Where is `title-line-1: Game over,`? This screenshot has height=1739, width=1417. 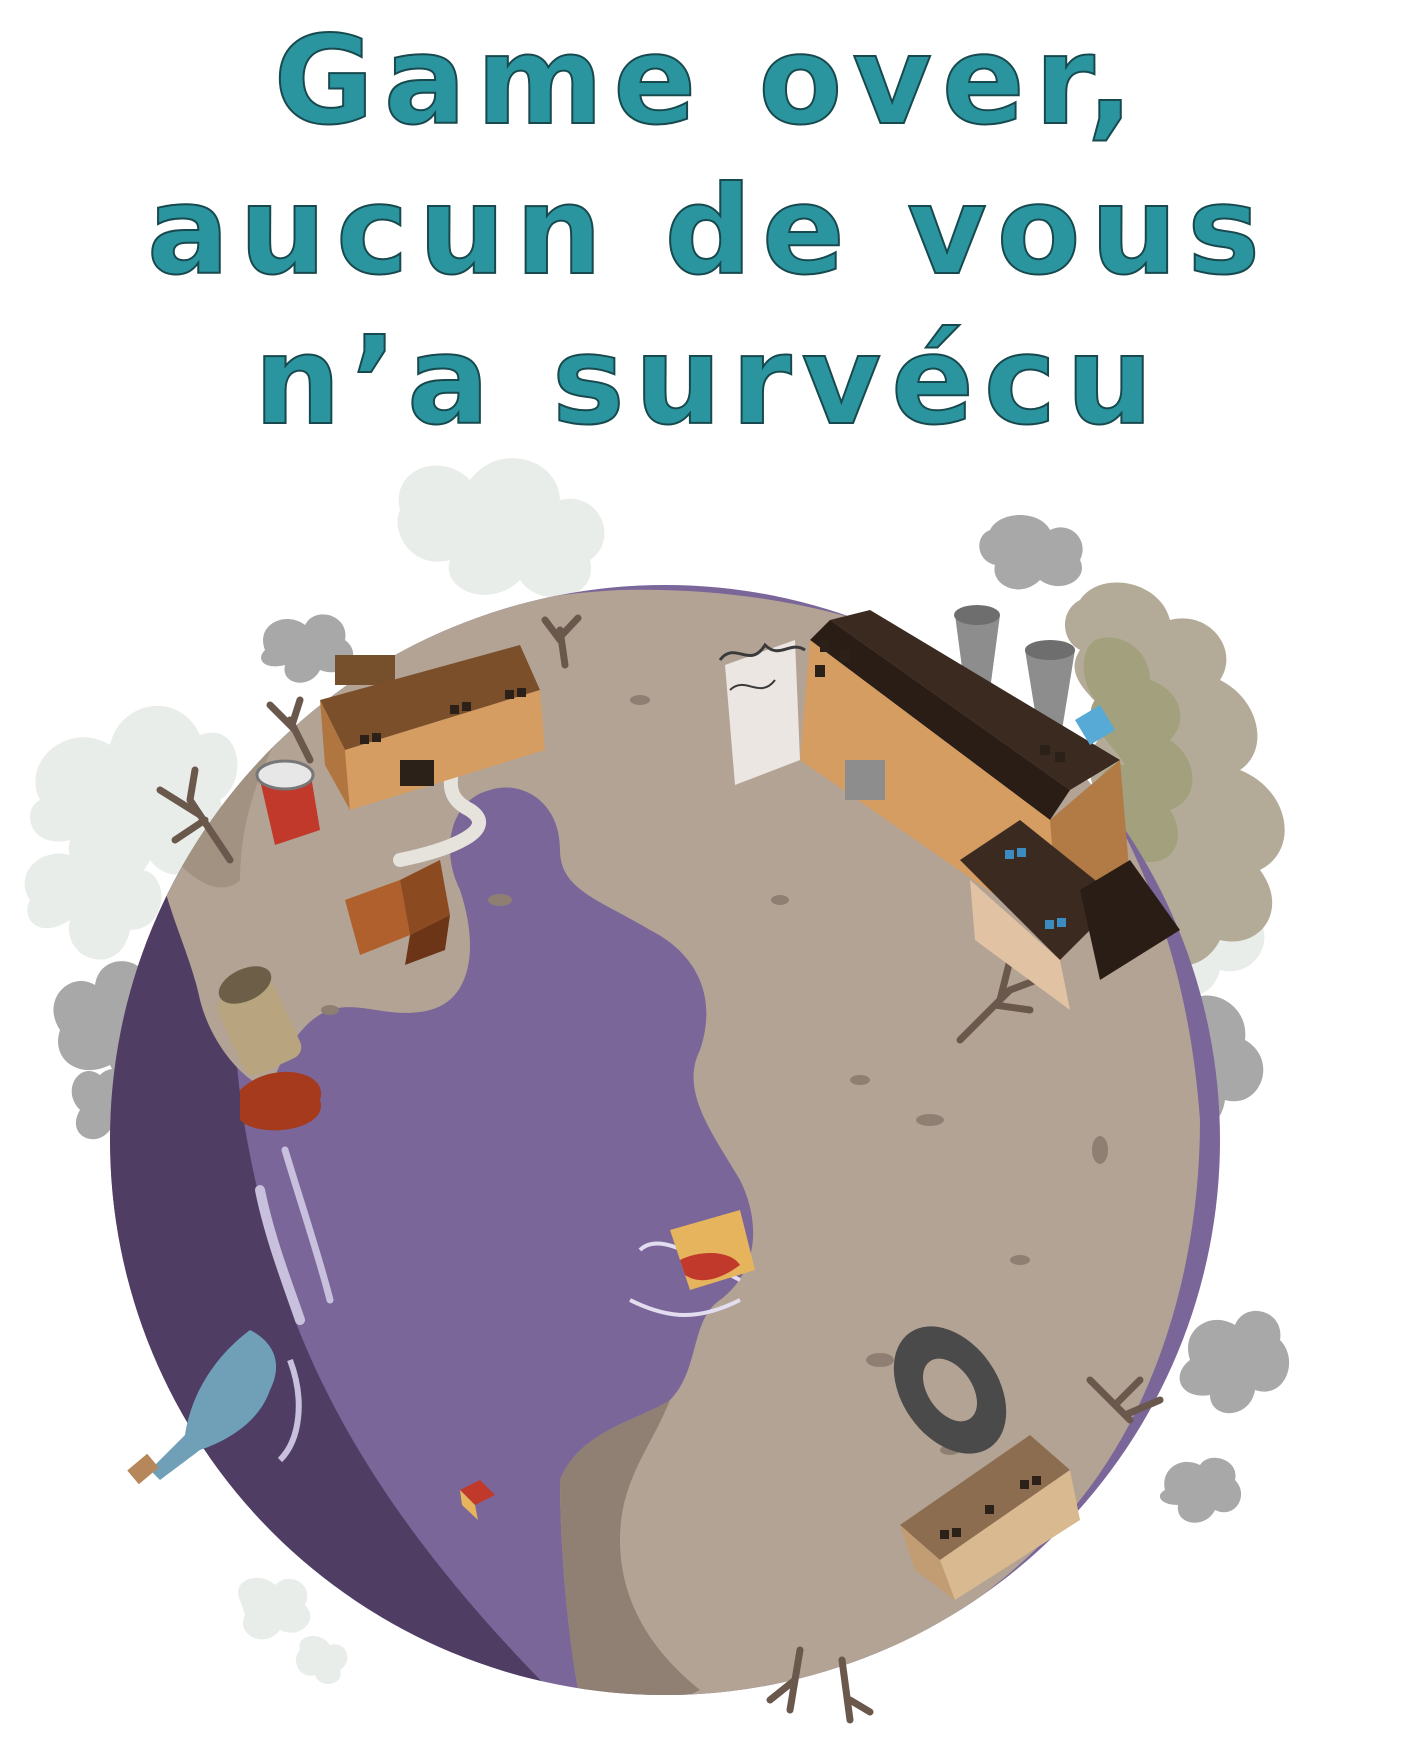
title-line-1: Game over, is located at coordinates (708, 81).